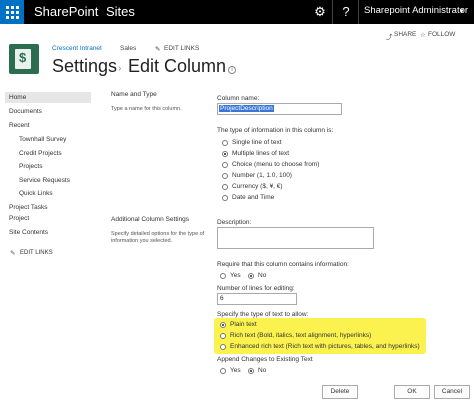 Image resolution: width=474 pixels, height=406 pixels. I want to click on nav-item-home: Home, so click(48, 97).